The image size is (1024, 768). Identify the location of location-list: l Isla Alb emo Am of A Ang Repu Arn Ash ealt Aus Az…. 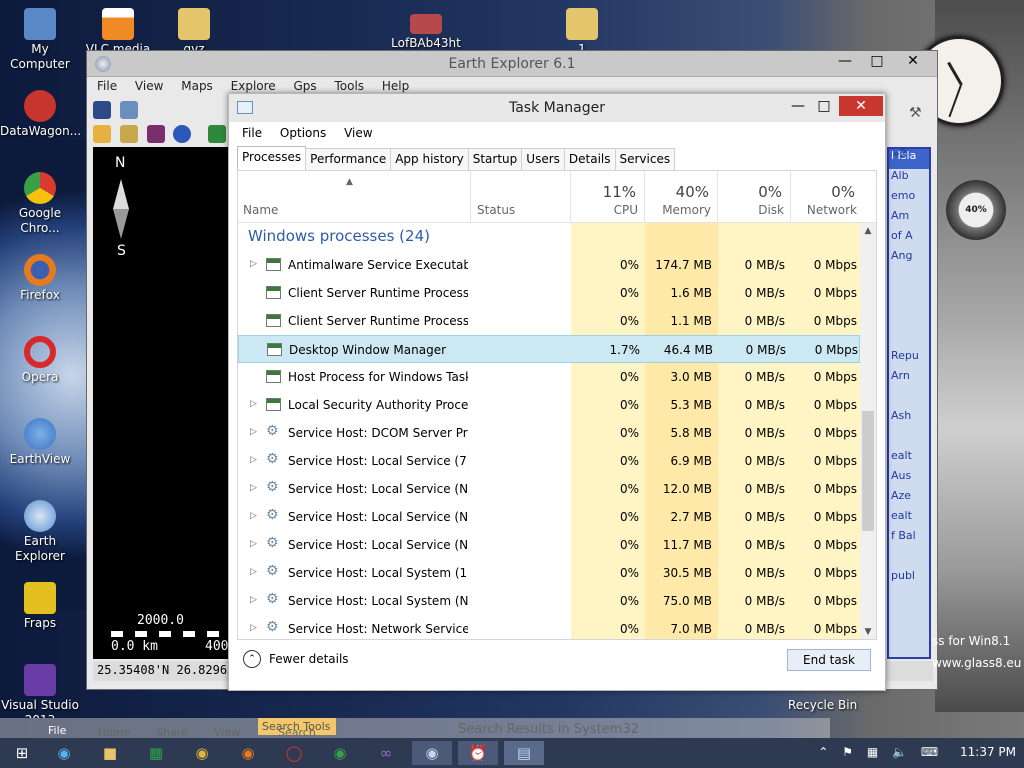
(909, 403).